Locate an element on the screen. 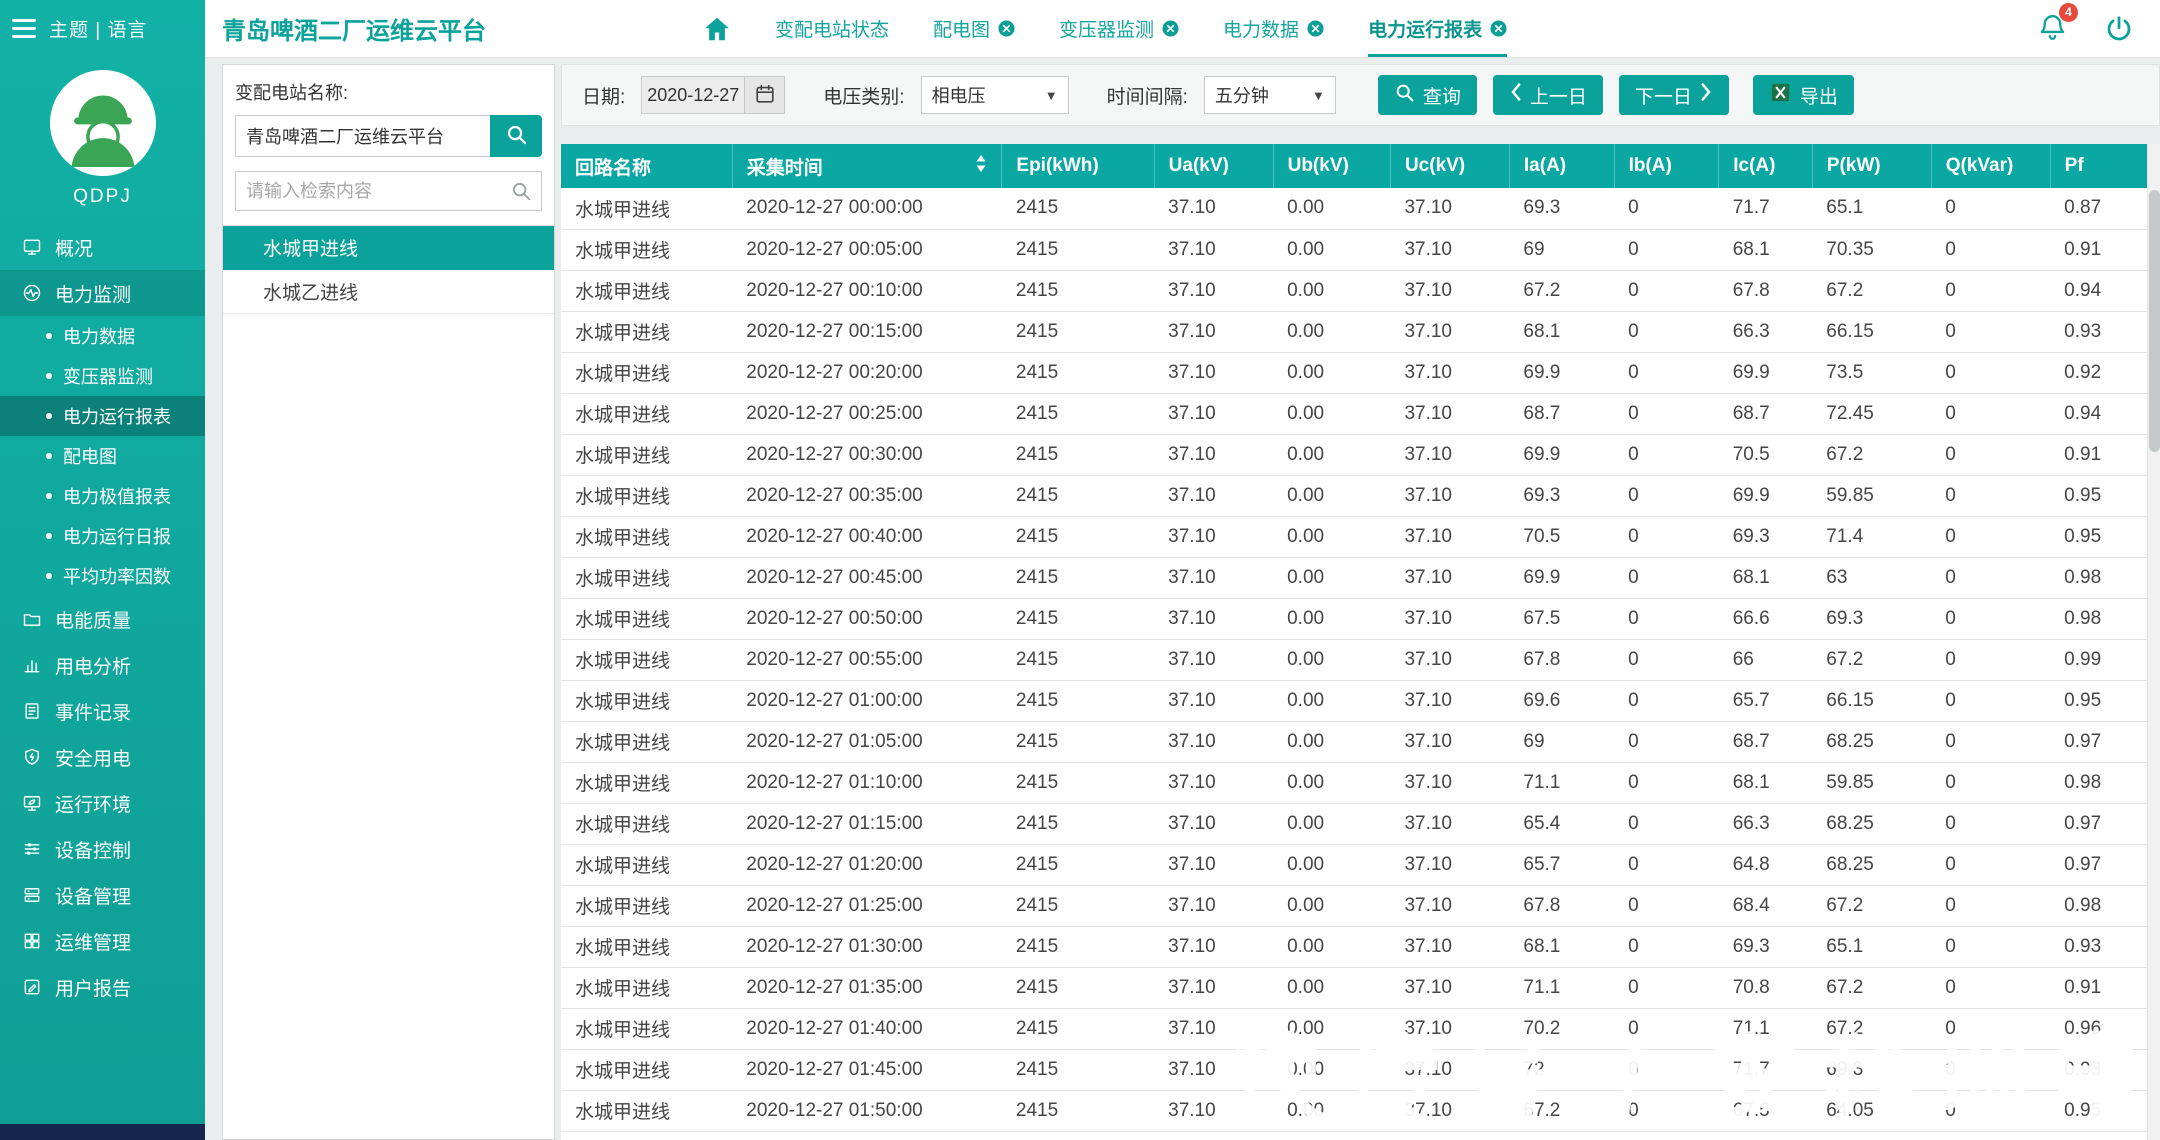 This screenshot has width=2160, height=1140. table-cell: 65.7 is located at coordinates (1765, 701).